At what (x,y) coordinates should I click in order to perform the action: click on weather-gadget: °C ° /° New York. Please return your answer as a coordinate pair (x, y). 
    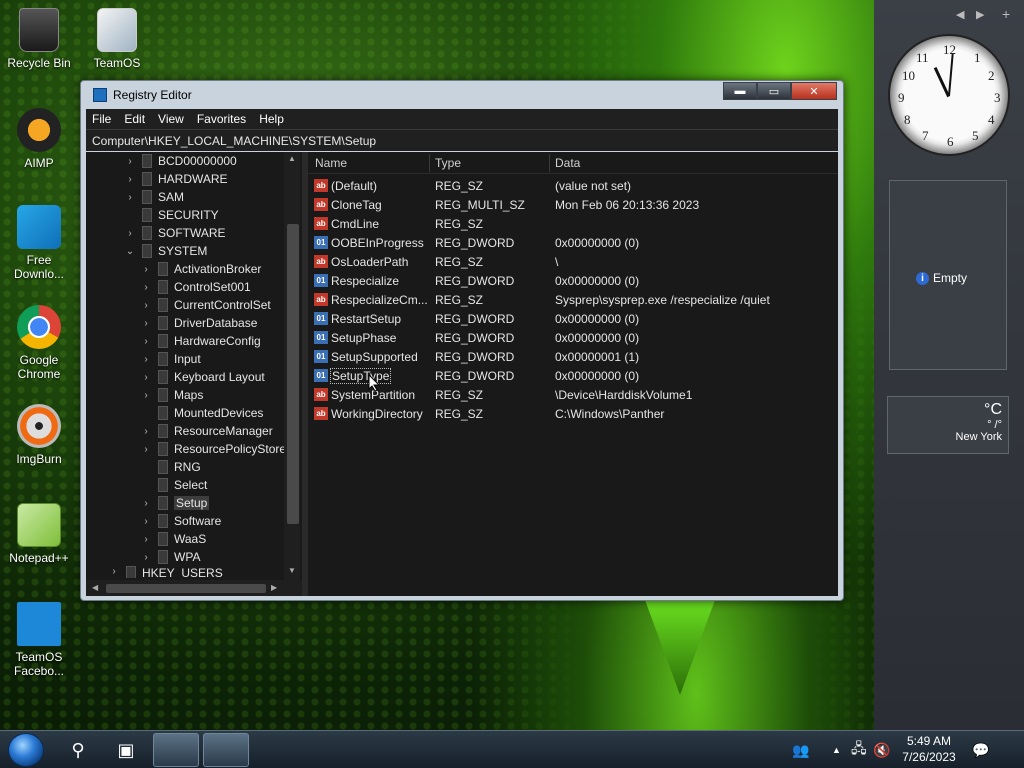
    Looking at the image, I should click on (948, 425).